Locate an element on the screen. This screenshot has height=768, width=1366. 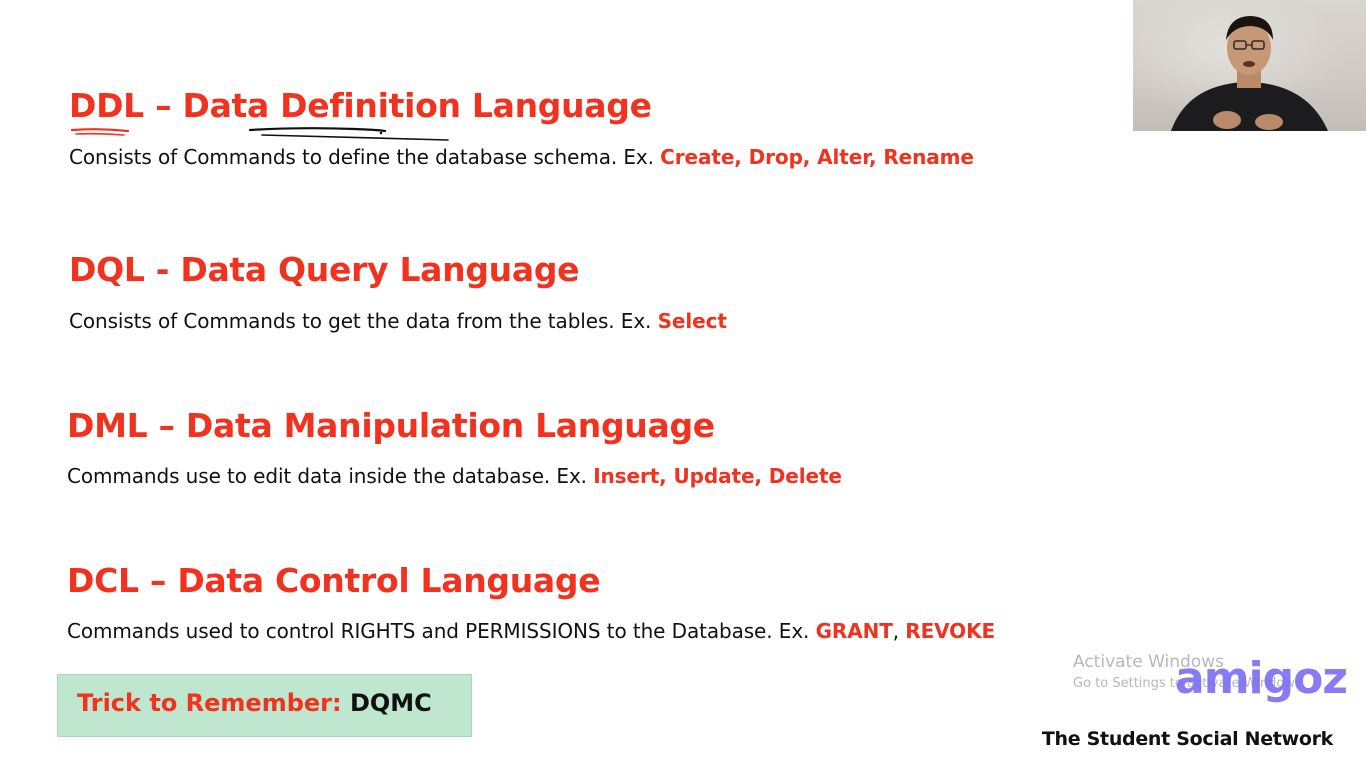
dml-examples: Insert, Update, Delete is located at coordinates (717, 476).